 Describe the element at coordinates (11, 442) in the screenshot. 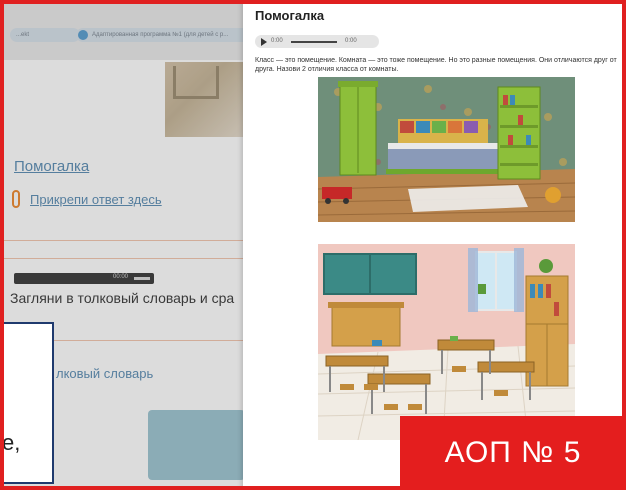

I see `card-text: е,` at that location.